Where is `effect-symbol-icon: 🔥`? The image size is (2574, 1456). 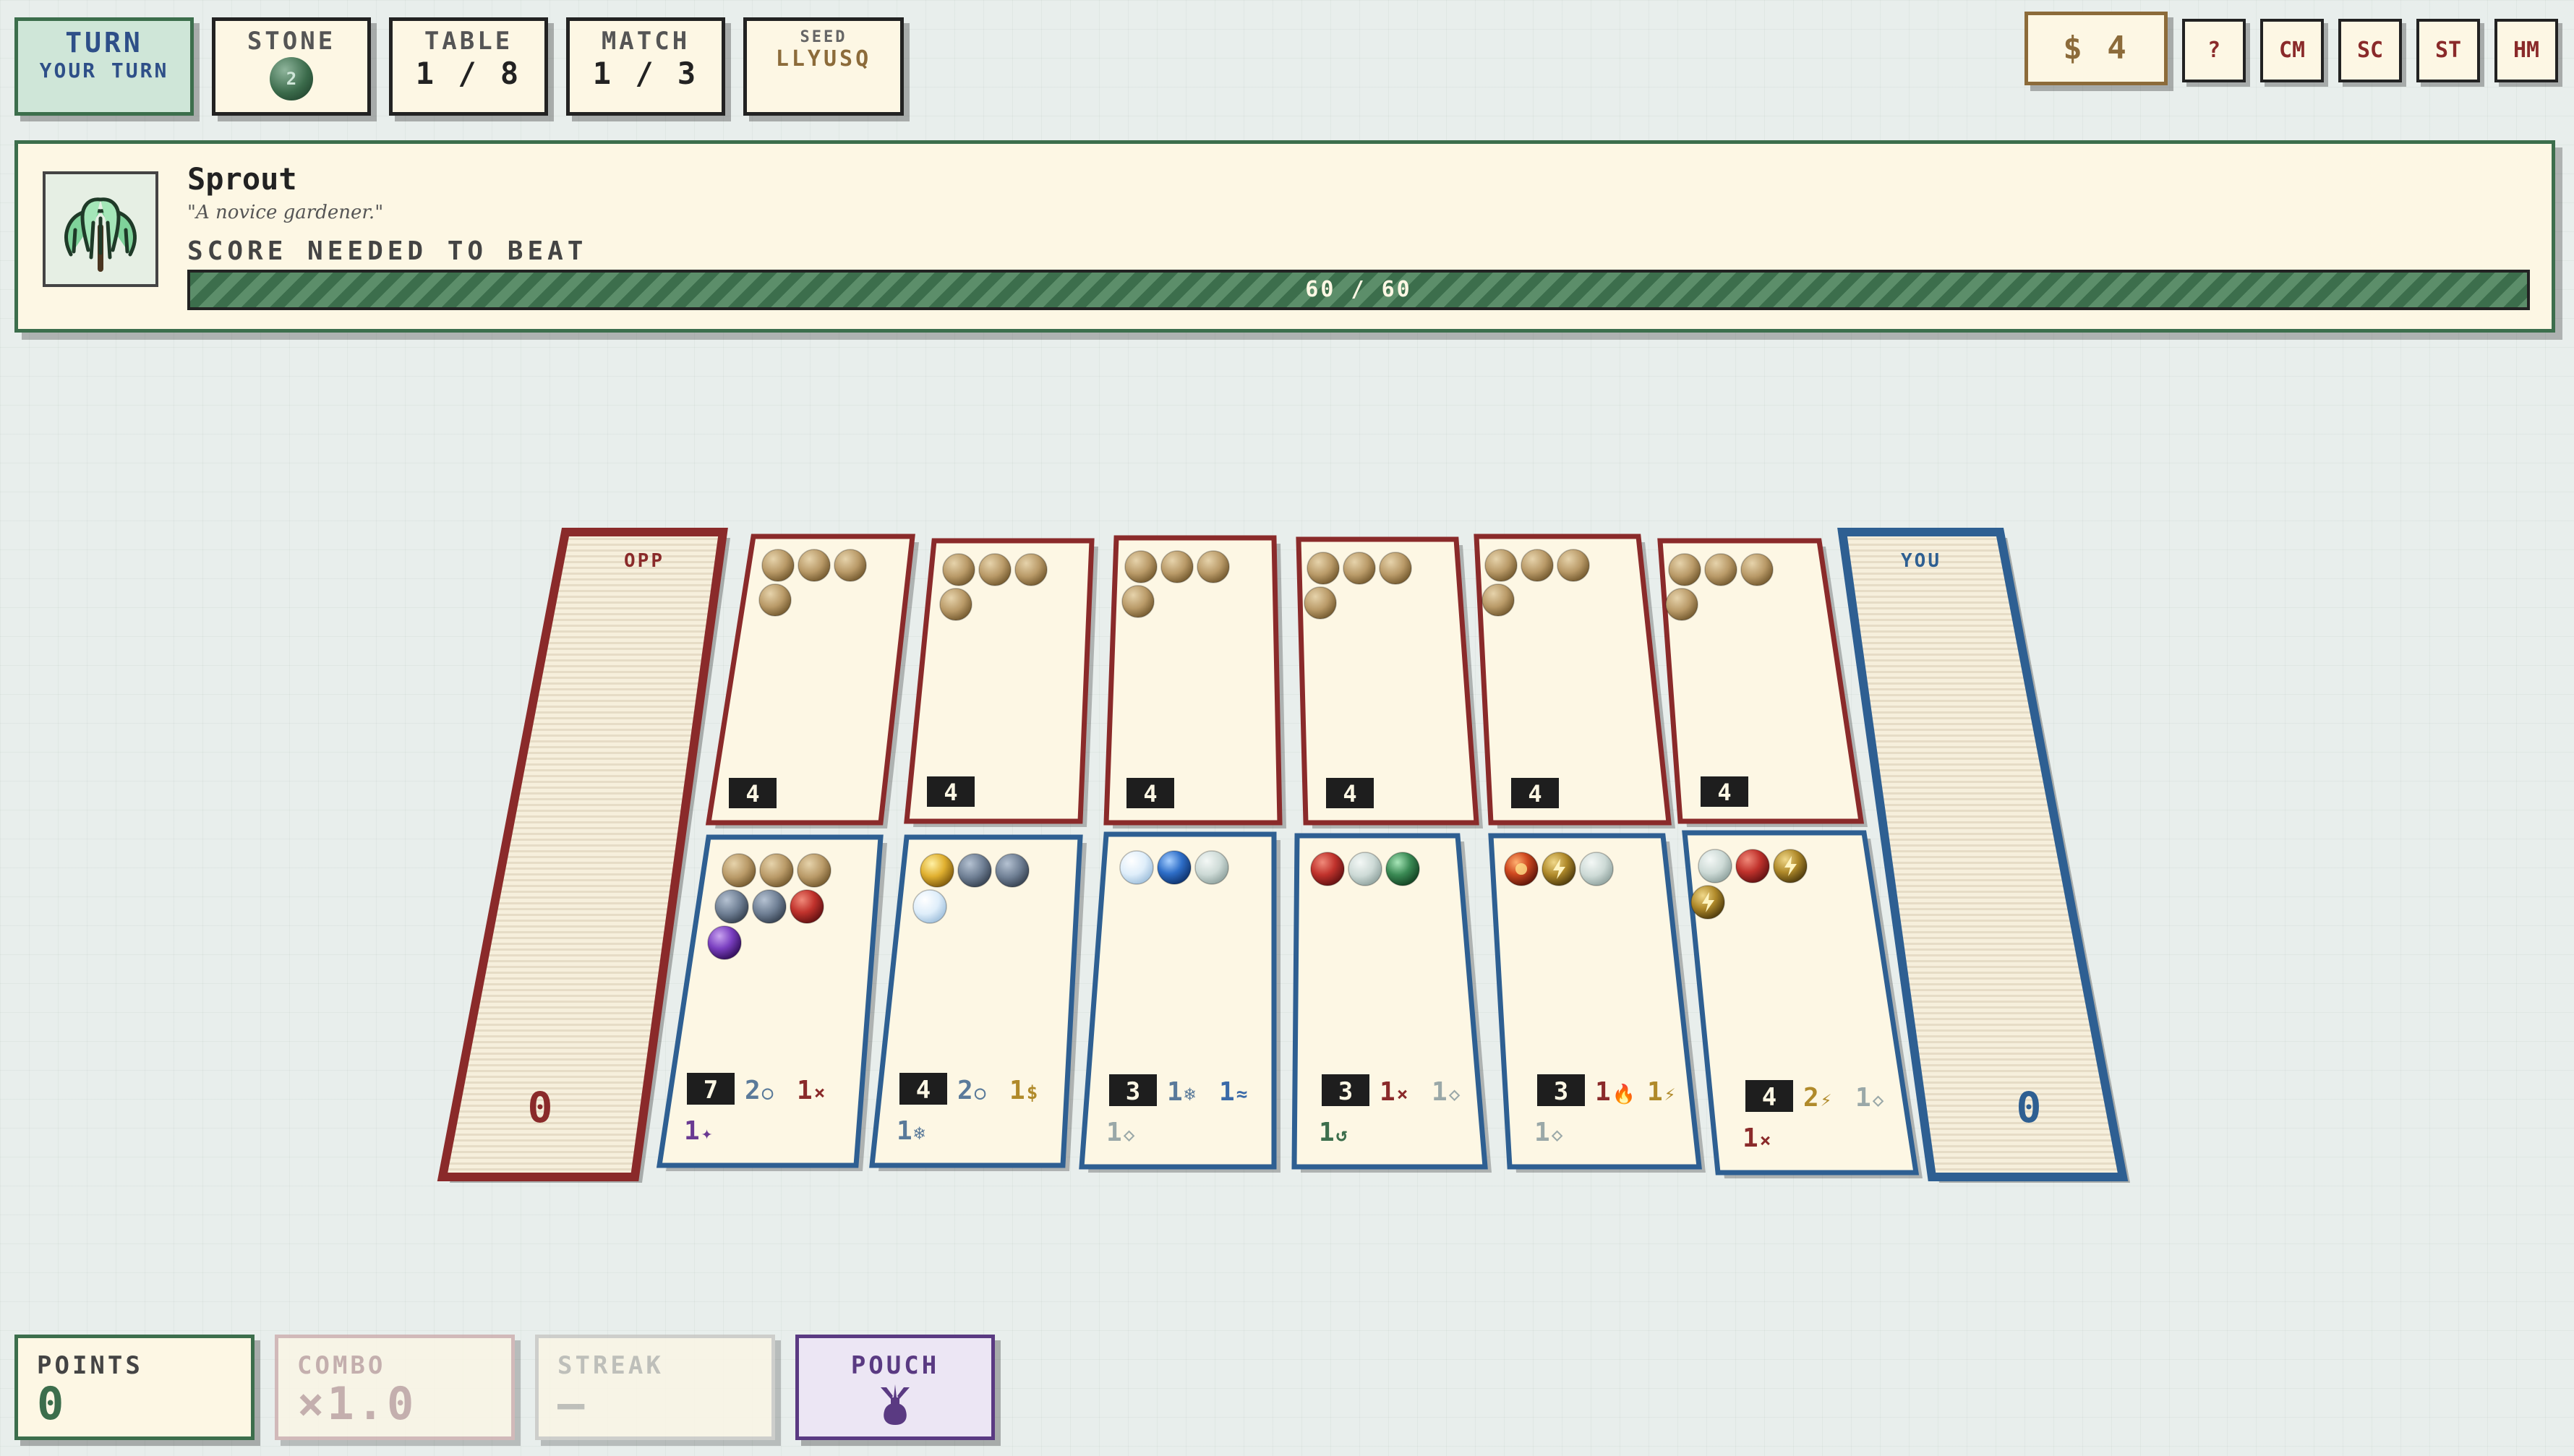 effect-symbol-icon: 🔥 is located at coordinates (1624, 1094).